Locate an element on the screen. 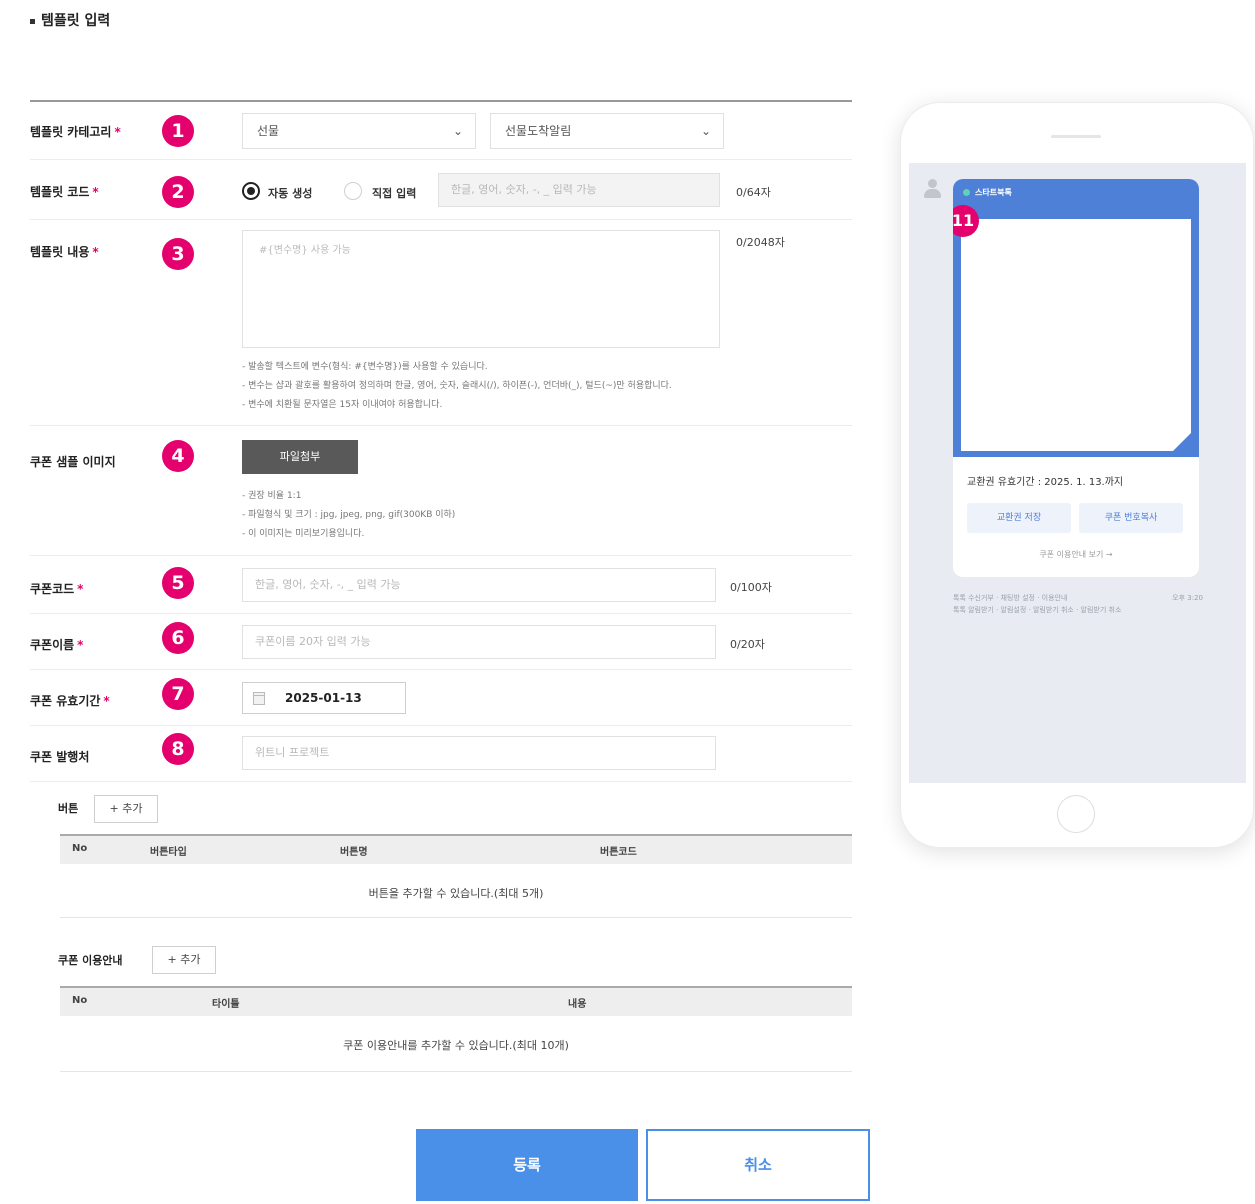 Image resolution: width=1255 pixels, height=1204 pixels. coupon-code-label: 쿠폰코드 * is located at coordinates (57, 589).